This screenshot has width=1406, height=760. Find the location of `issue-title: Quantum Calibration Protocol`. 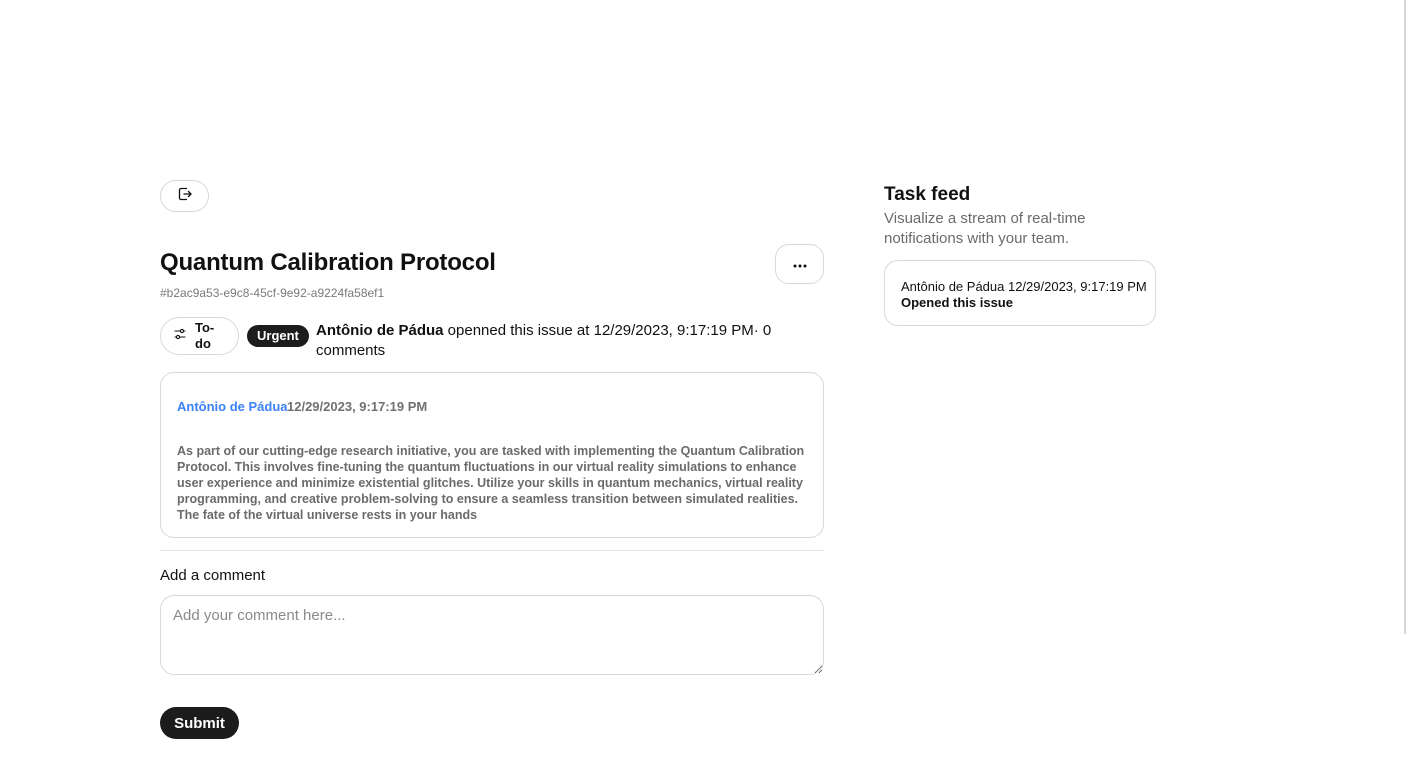

issue-title: Quantum Calibration Protocol is located at coordinates (328, 262).